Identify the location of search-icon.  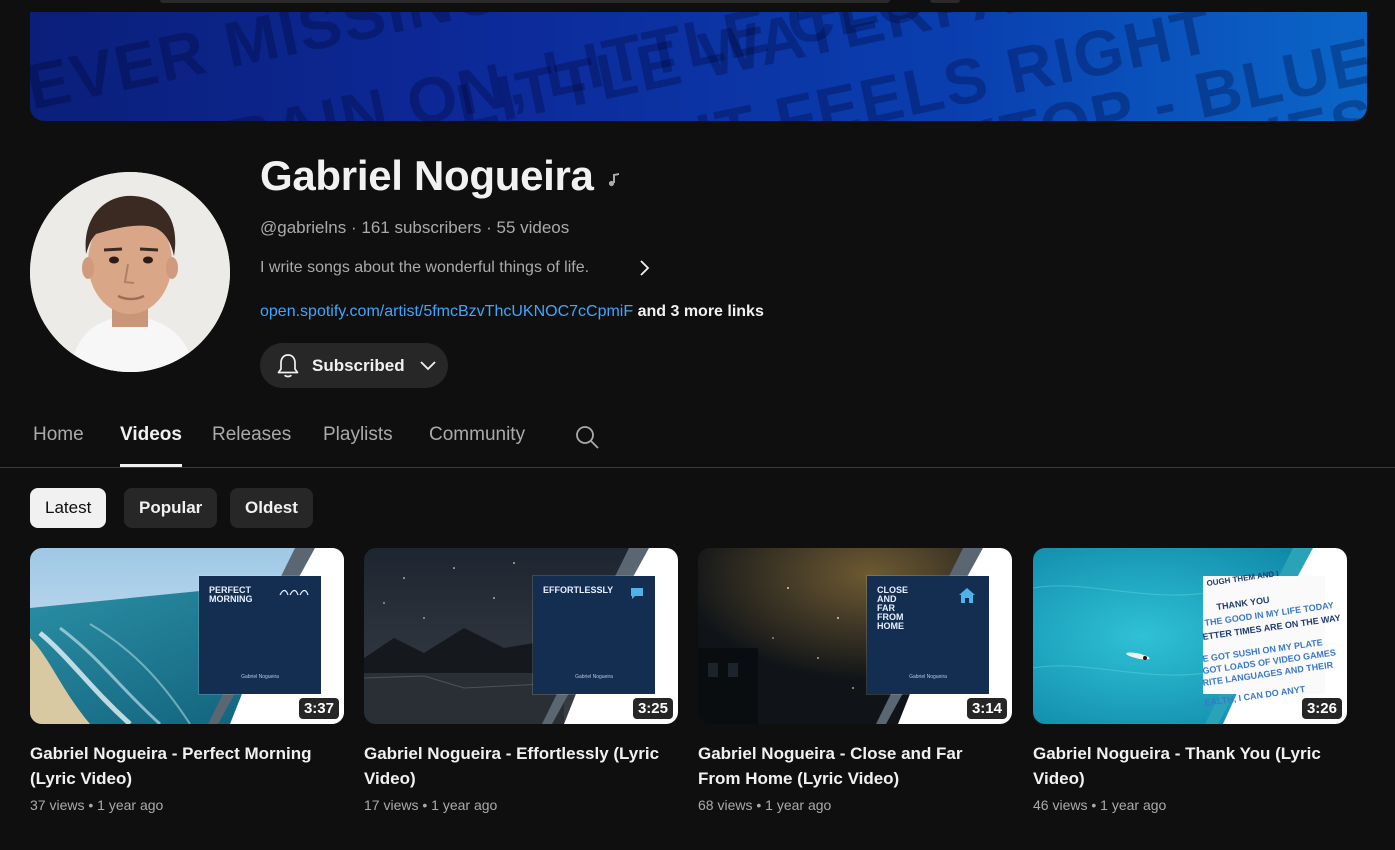
(587, 437).